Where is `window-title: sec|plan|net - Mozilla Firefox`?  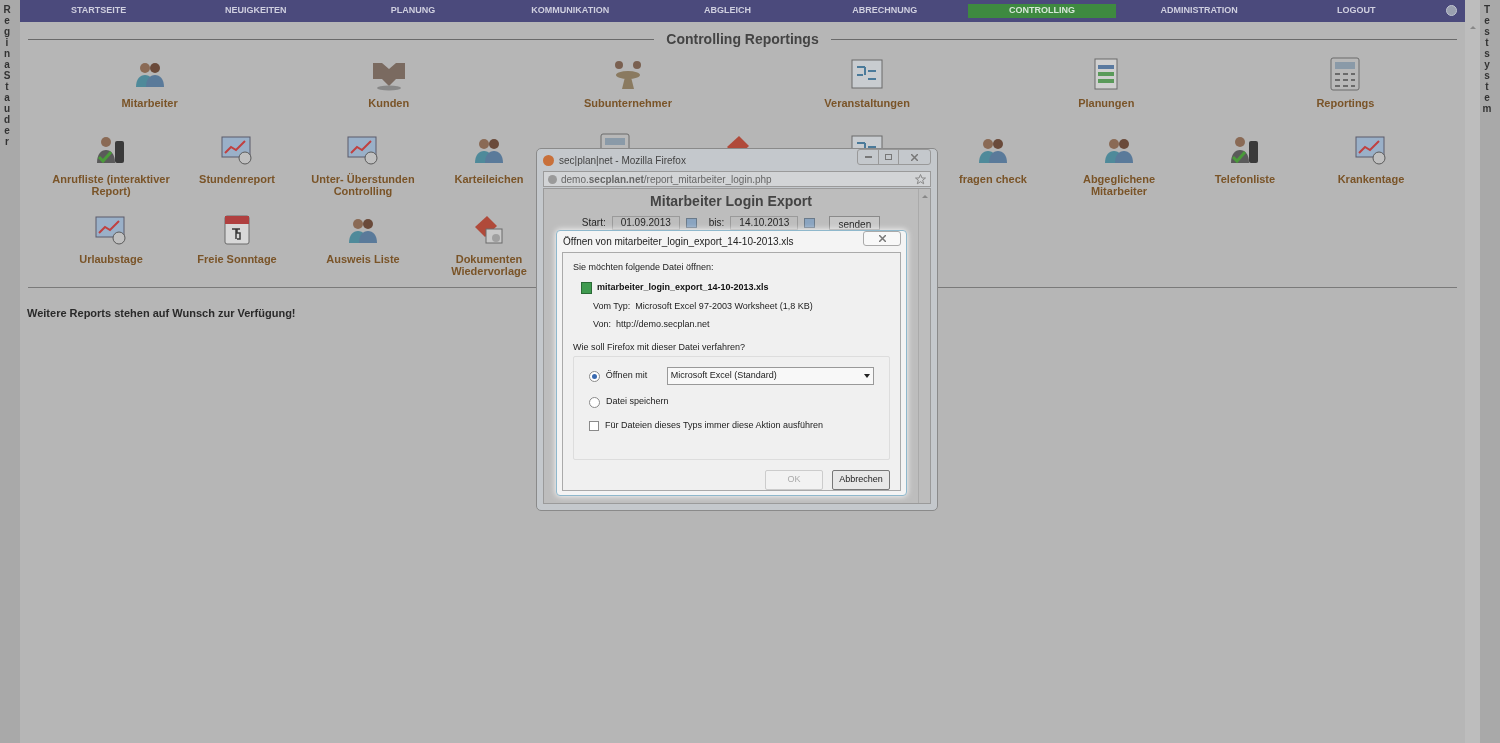
window-title: sec|plan|net - Mozilla Firefox is located at coordinates (623, 160).